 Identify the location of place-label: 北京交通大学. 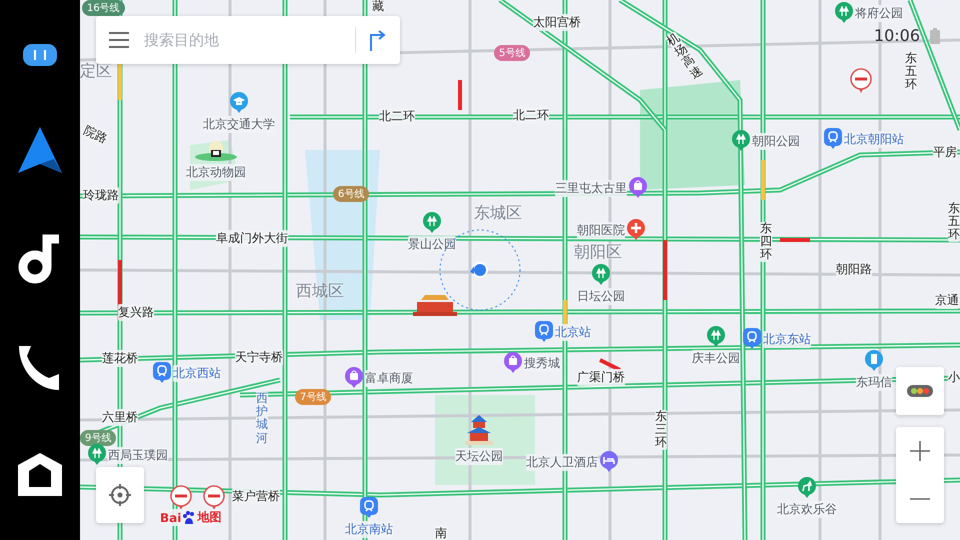
(239, 124).